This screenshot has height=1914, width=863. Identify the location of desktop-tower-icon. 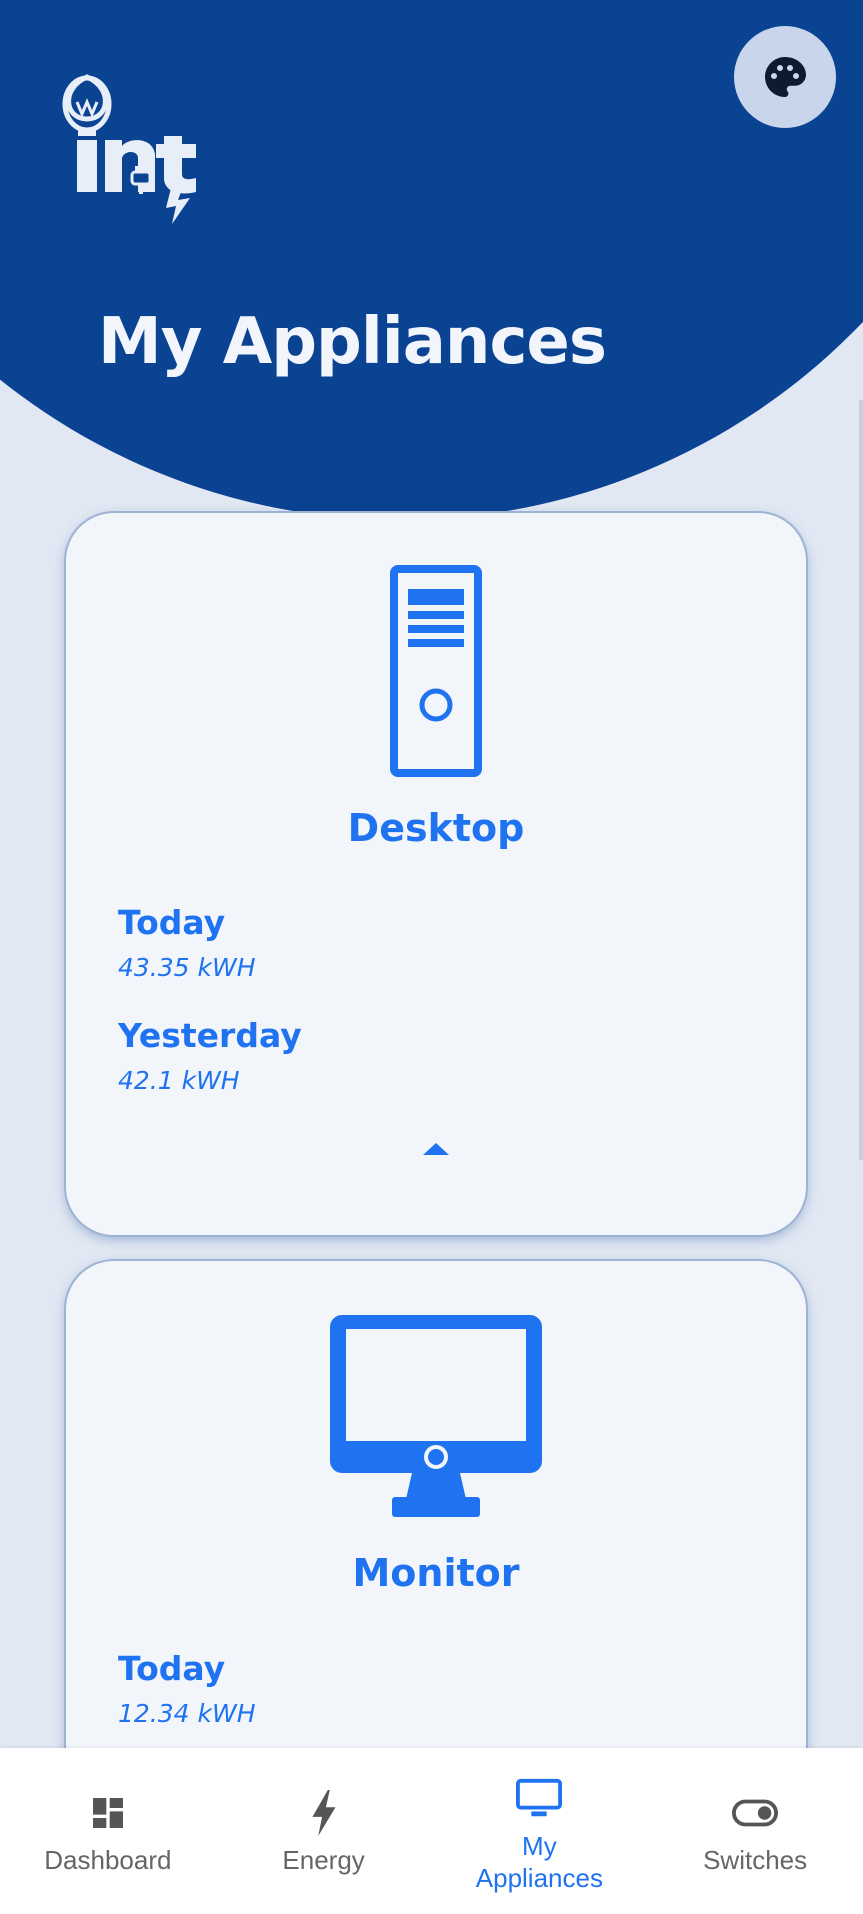
(436, 673).